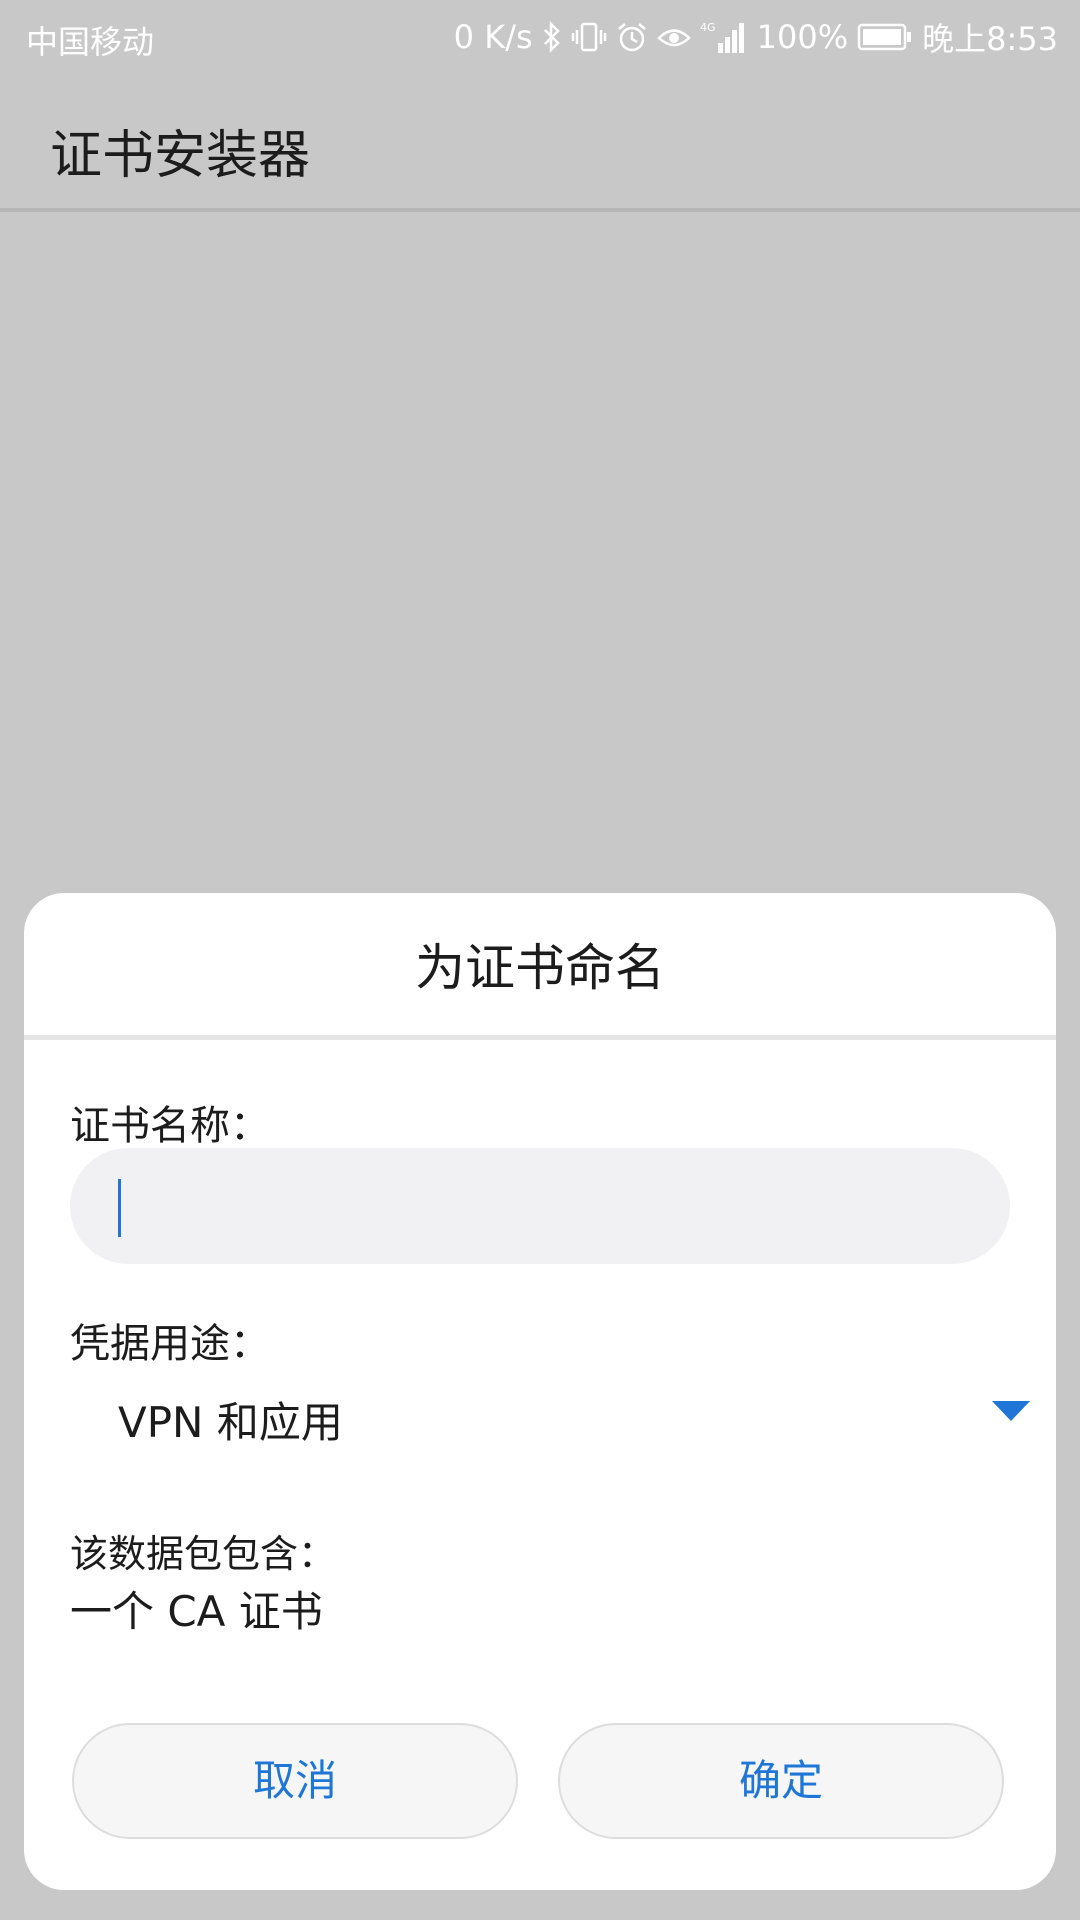  I want to click on status-icons: 0 K/s 4G 100% 晚上8:53, so click(756, 37).